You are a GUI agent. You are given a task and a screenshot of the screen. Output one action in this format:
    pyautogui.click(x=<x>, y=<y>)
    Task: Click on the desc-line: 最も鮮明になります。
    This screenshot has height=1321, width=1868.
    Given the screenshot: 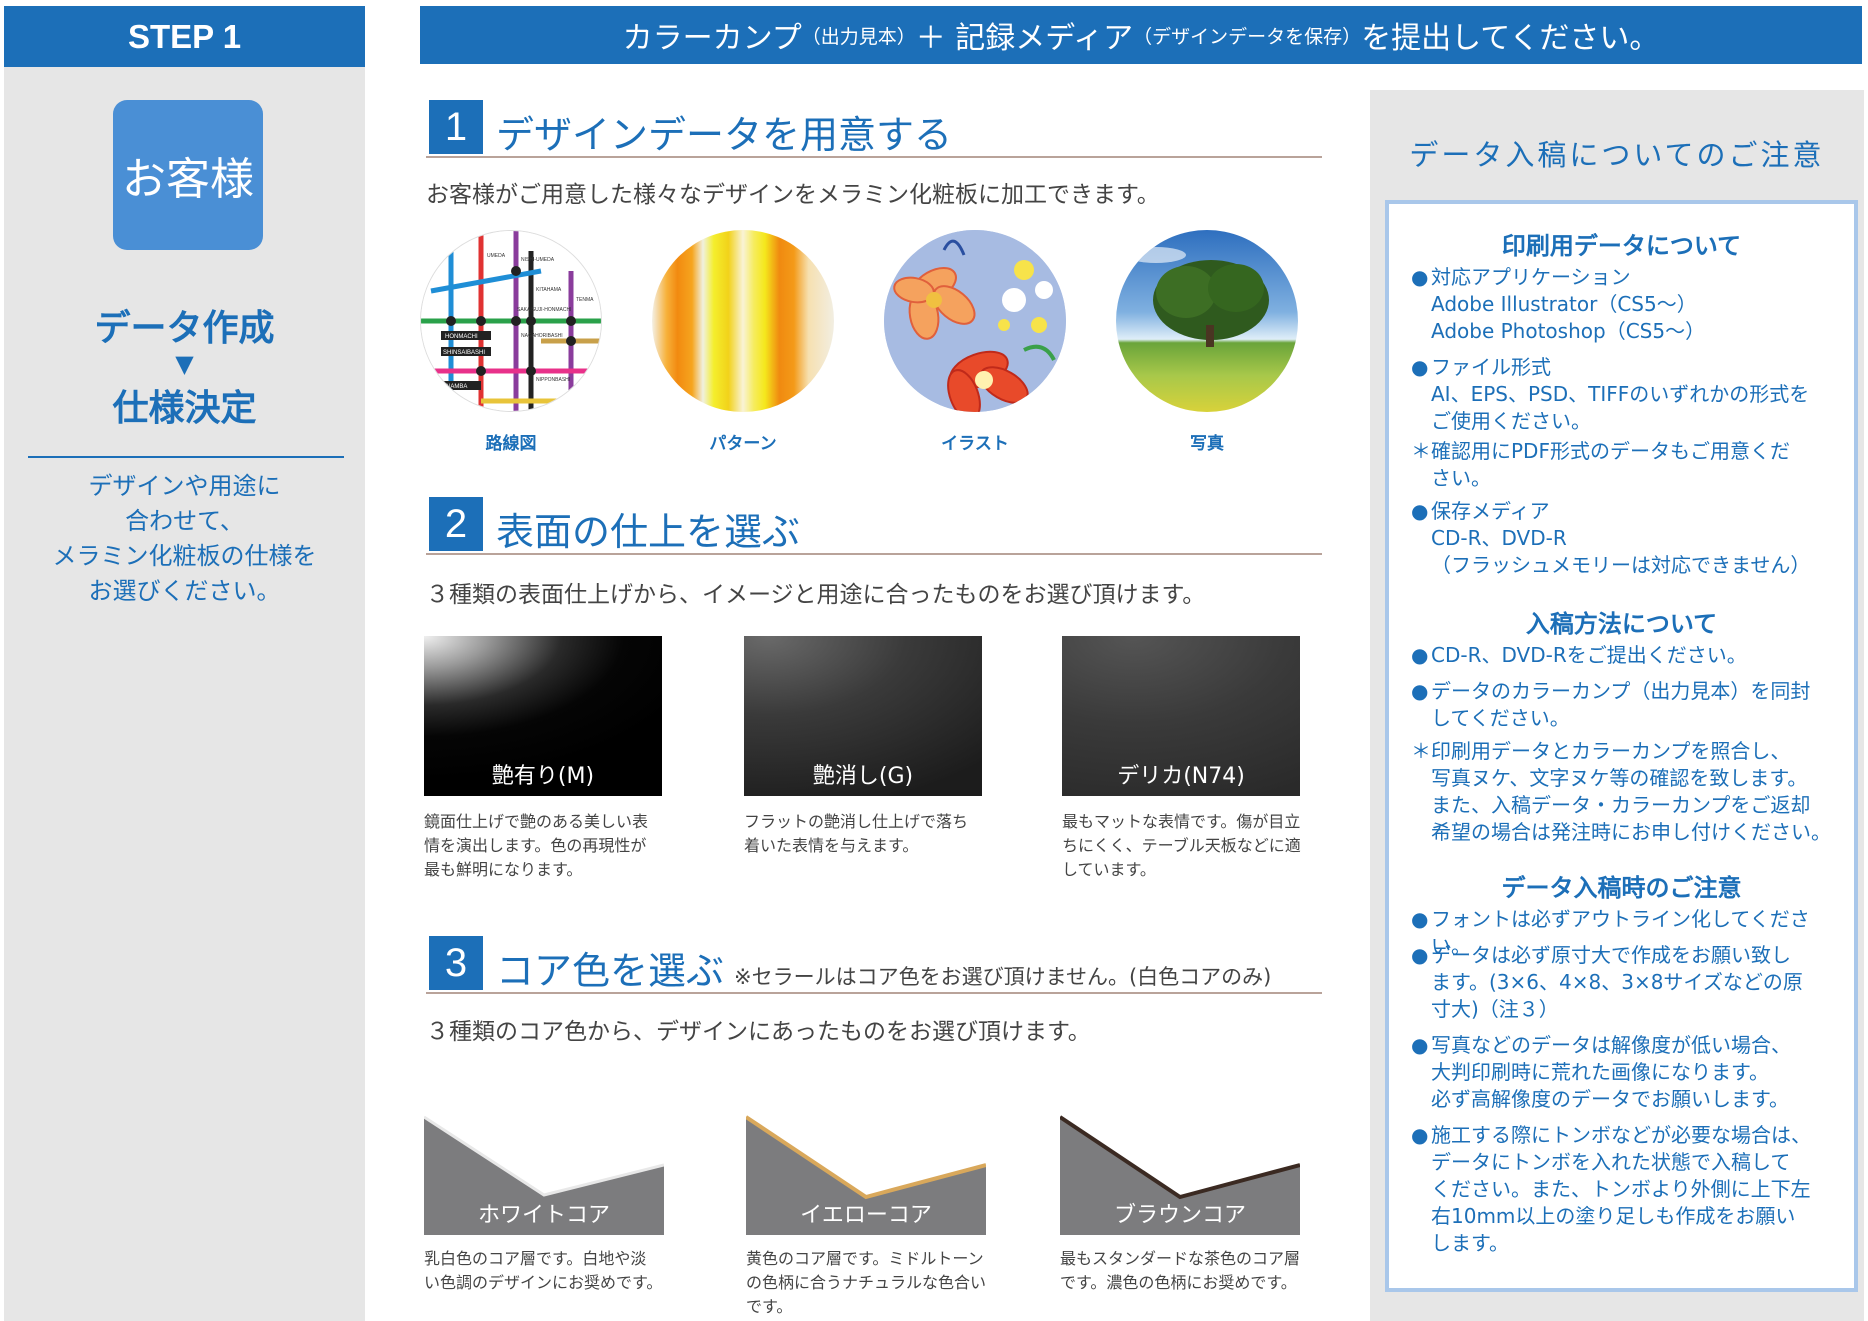 What is the action you would take?
    pyautogui.click(x=503, y=869)
    